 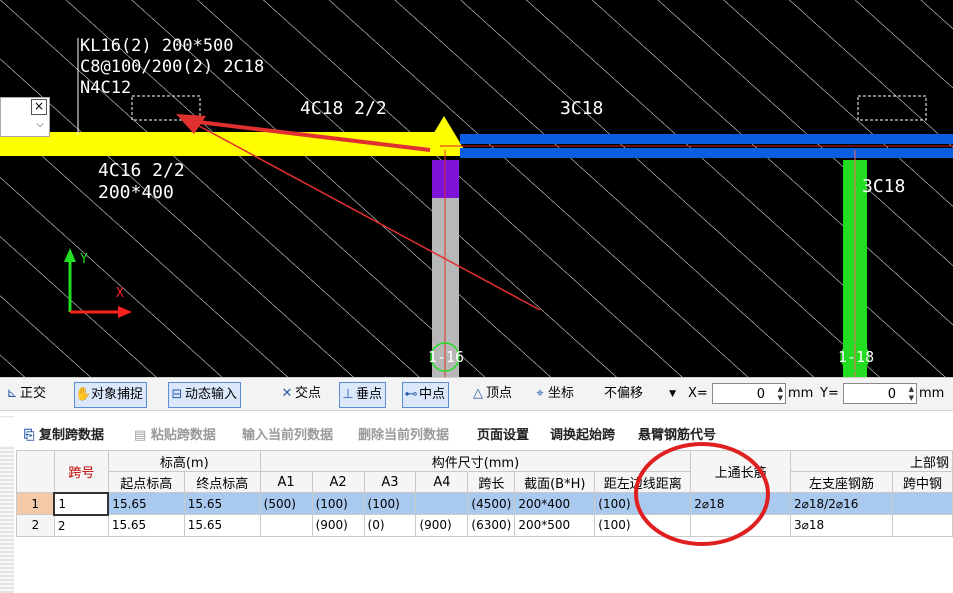 What do you see at coordinates (308, 393) in the screenshot?
I see `intersection-label: 交点` at bounding box center [308, 393].